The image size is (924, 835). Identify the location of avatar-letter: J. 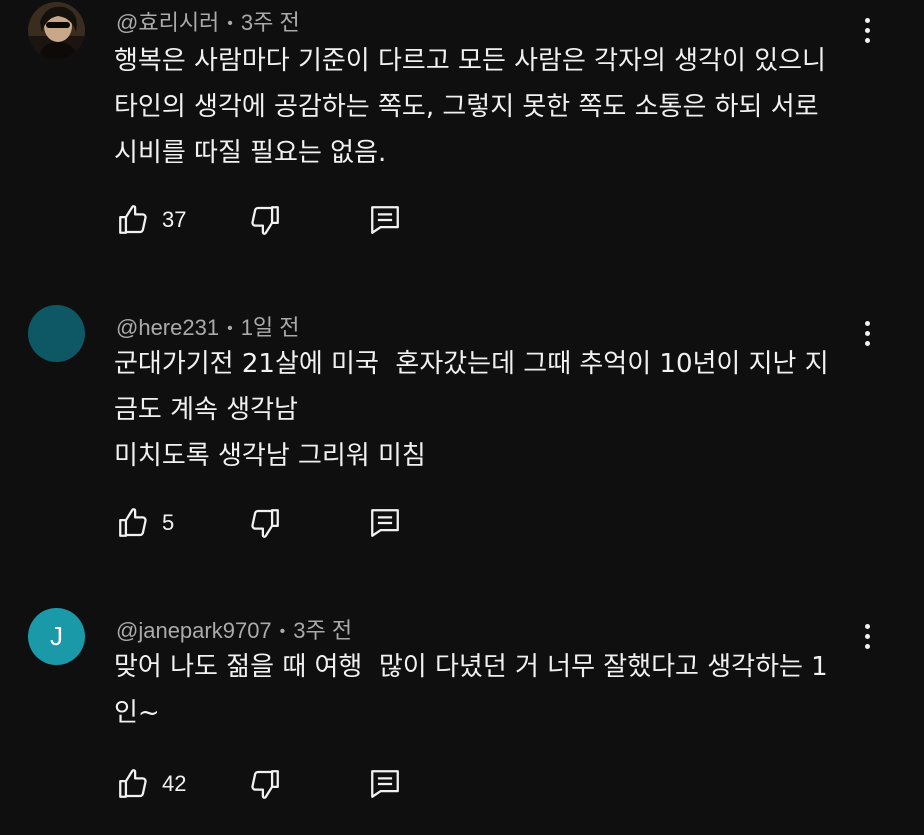
(56, 636).